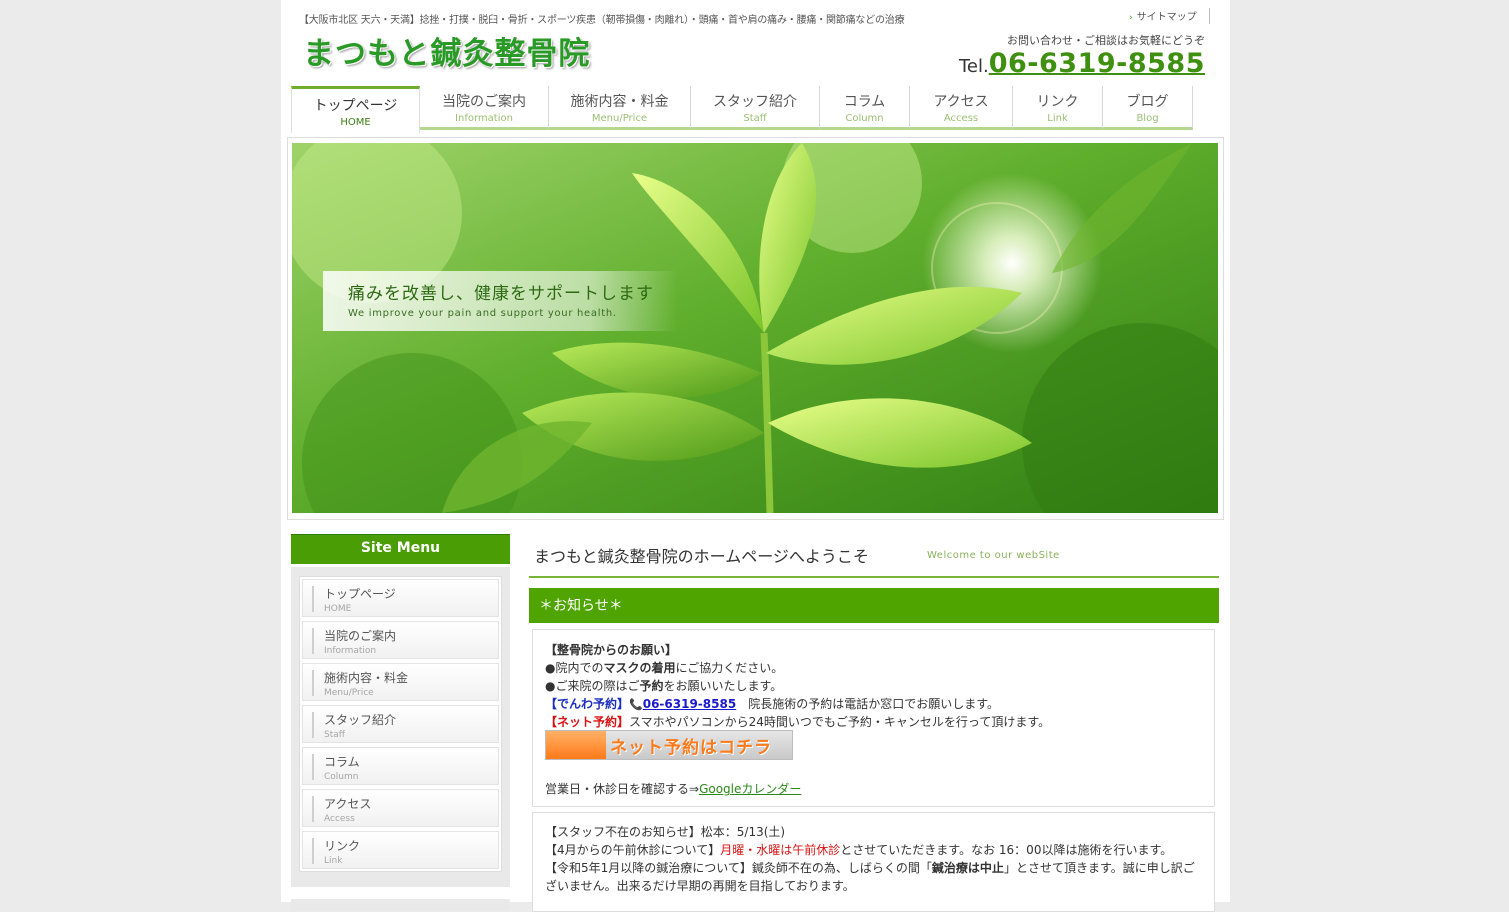  I want to click on nav-label: トップページ, so click(355, 106).